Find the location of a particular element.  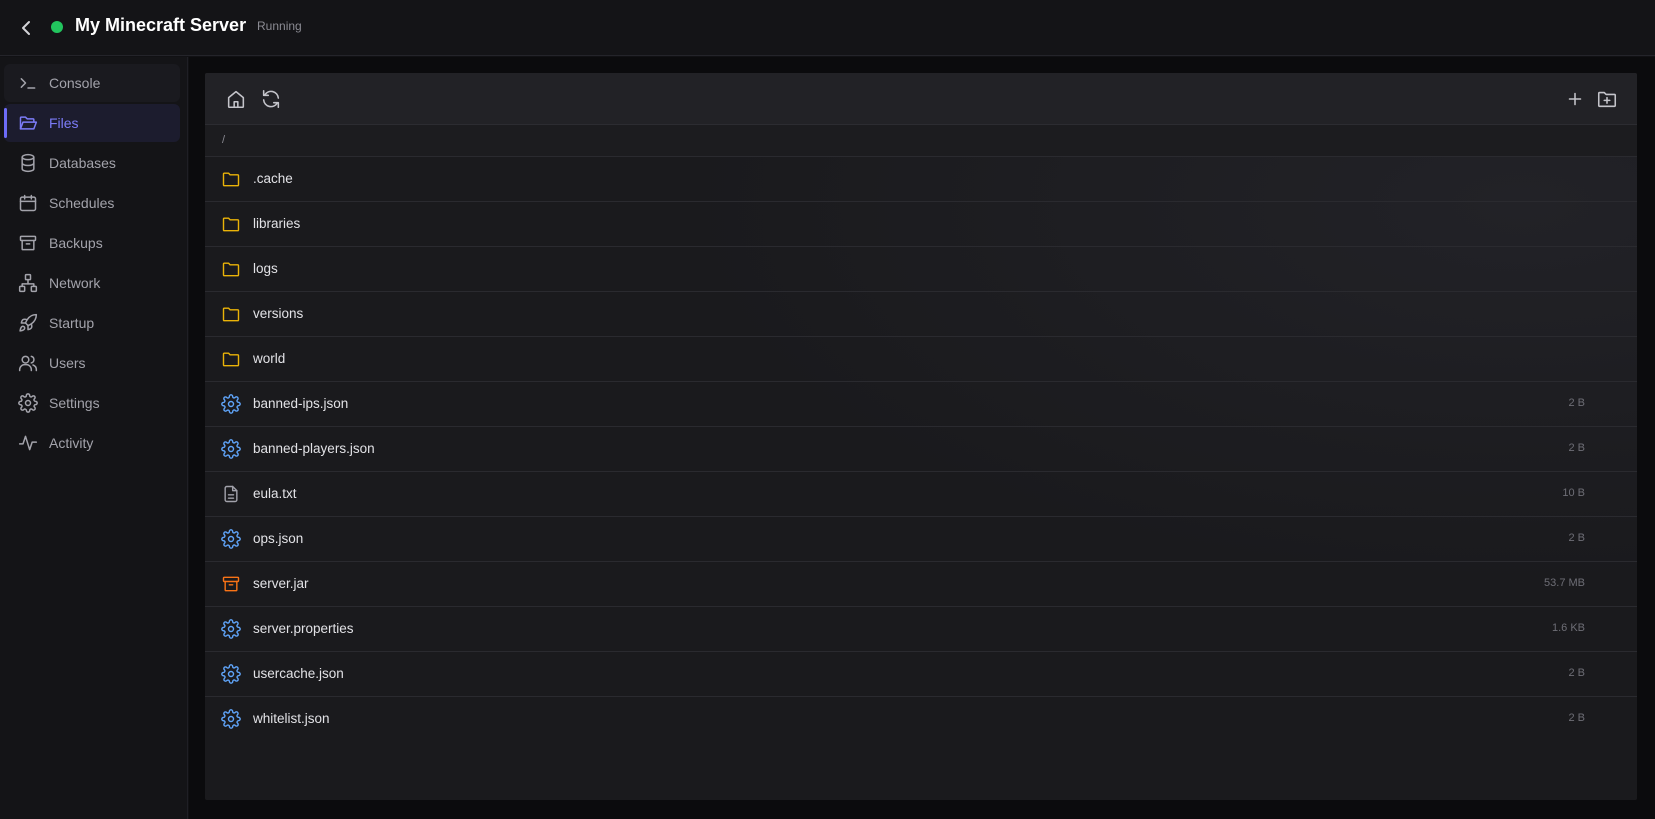

home-button is located at coordinates (236, 99).